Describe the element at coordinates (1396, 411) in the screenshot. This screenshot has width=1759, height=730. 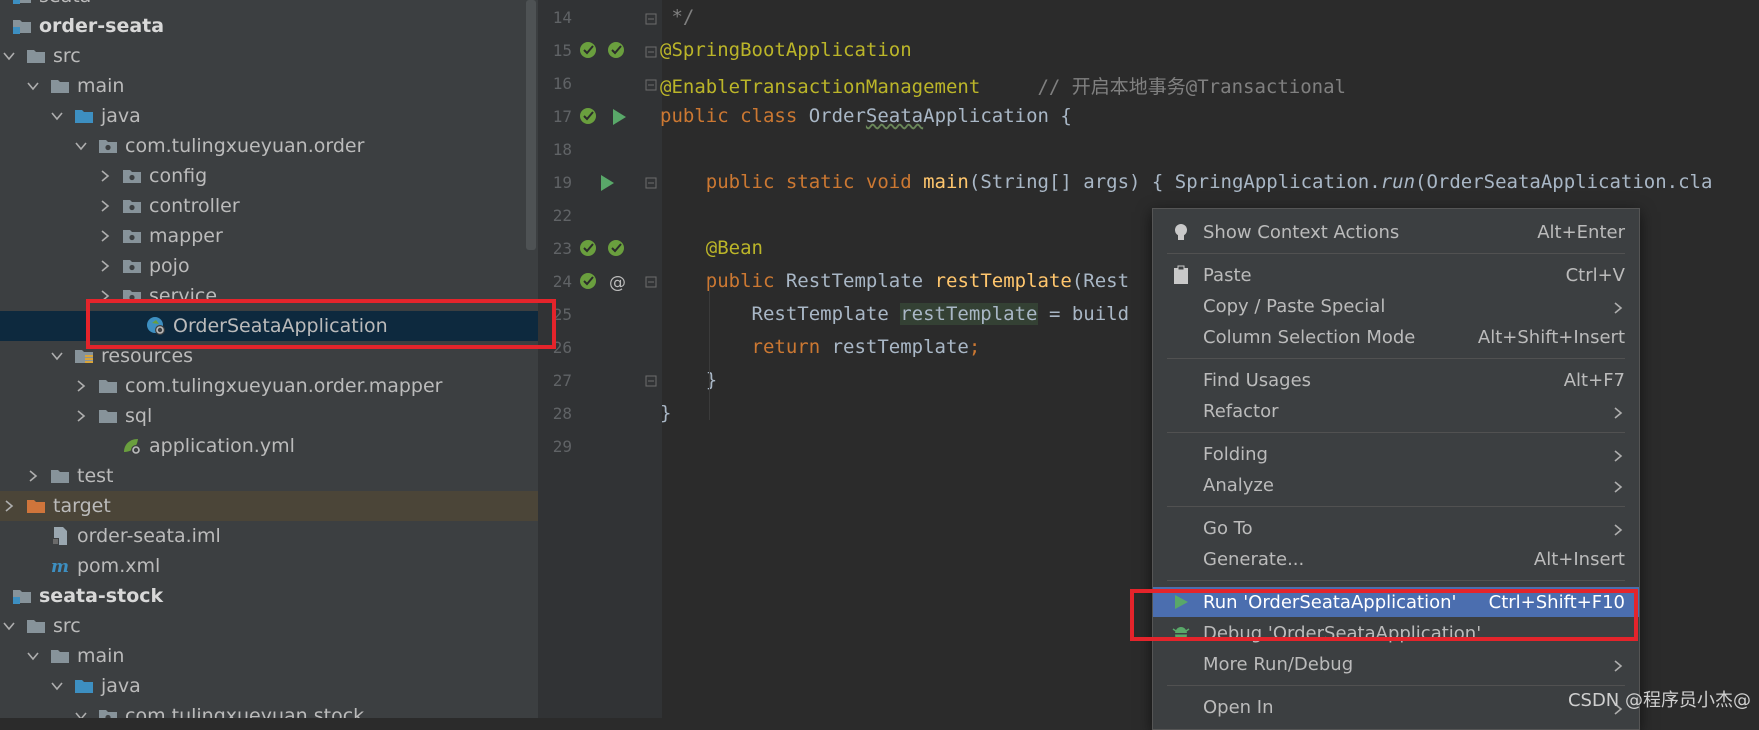
I see `menu-item: Refactor` at that location.